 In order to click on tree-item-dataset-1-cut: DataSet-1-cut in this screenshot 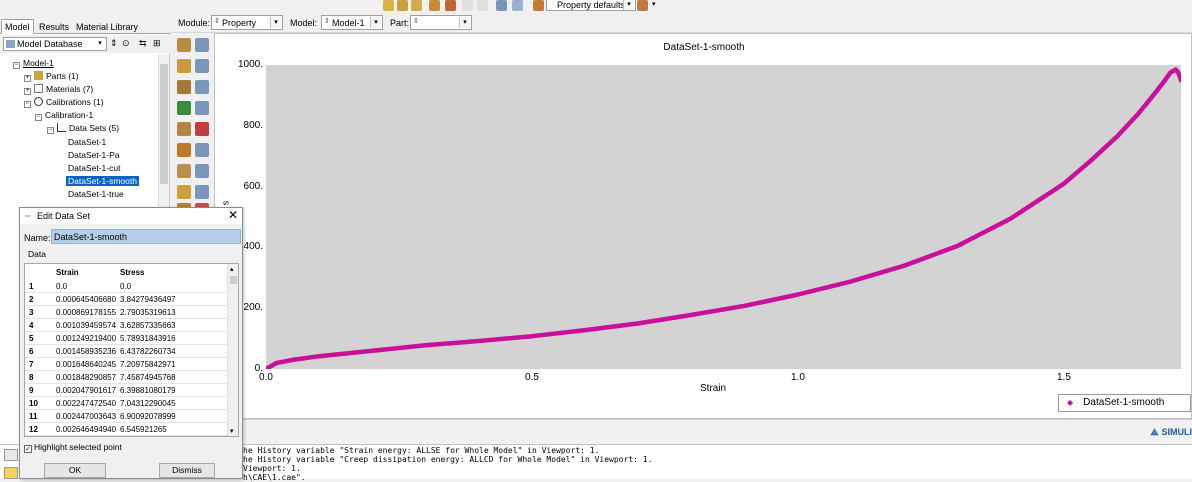, I will do `click(94, 168)`.